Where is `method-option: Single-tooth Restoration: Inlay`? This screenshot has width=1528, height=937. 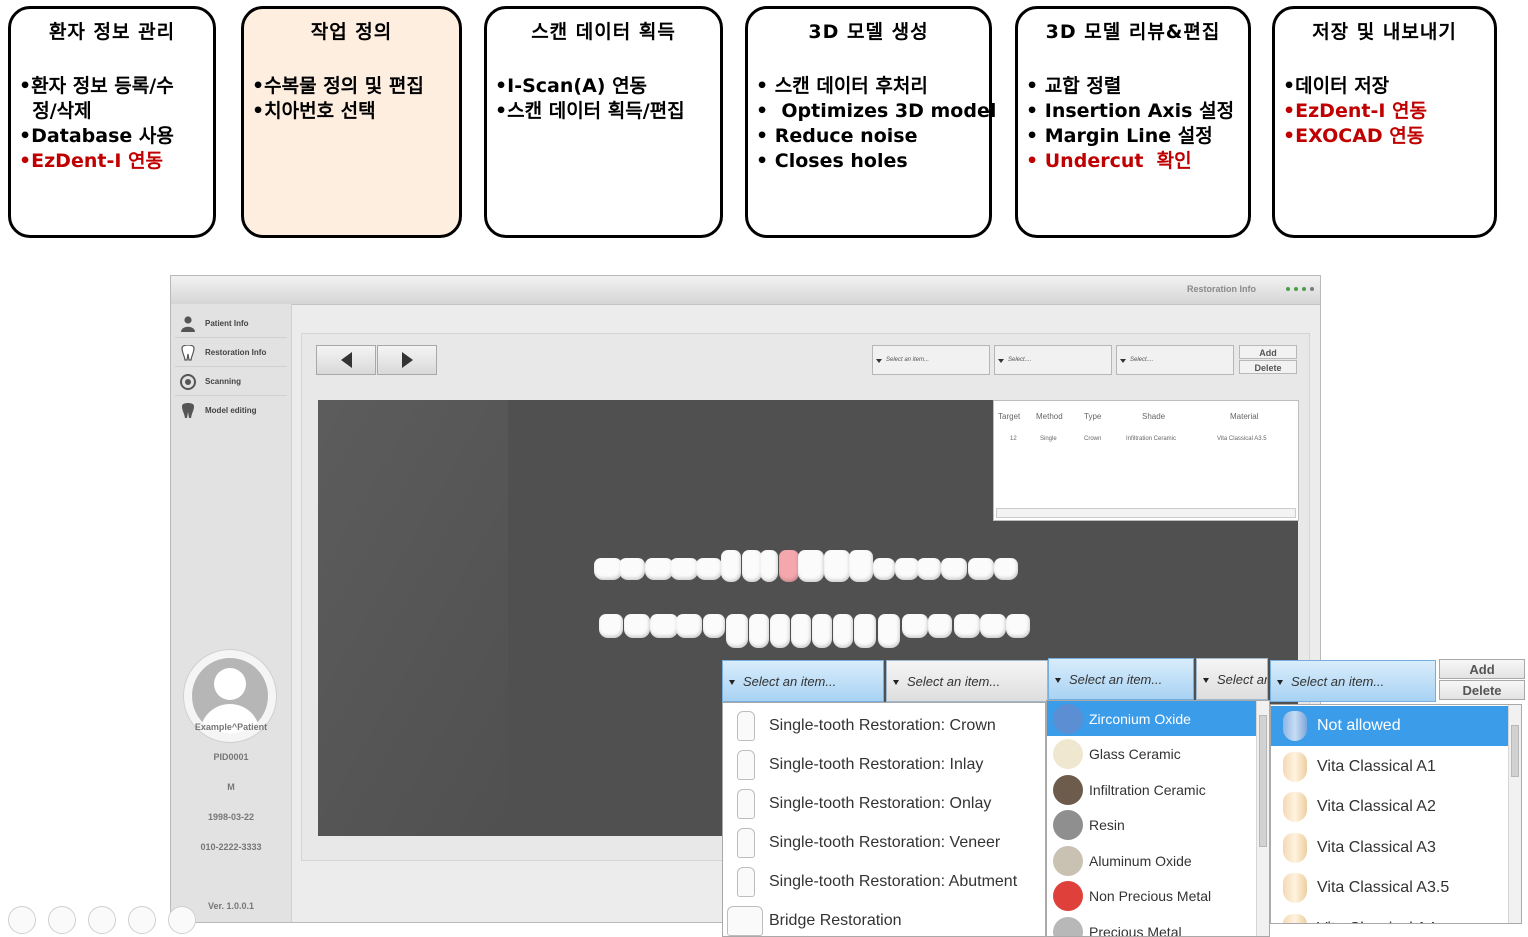
method-option: Single-tooth Restoration: Inlay is located at coordinates (884, 765).